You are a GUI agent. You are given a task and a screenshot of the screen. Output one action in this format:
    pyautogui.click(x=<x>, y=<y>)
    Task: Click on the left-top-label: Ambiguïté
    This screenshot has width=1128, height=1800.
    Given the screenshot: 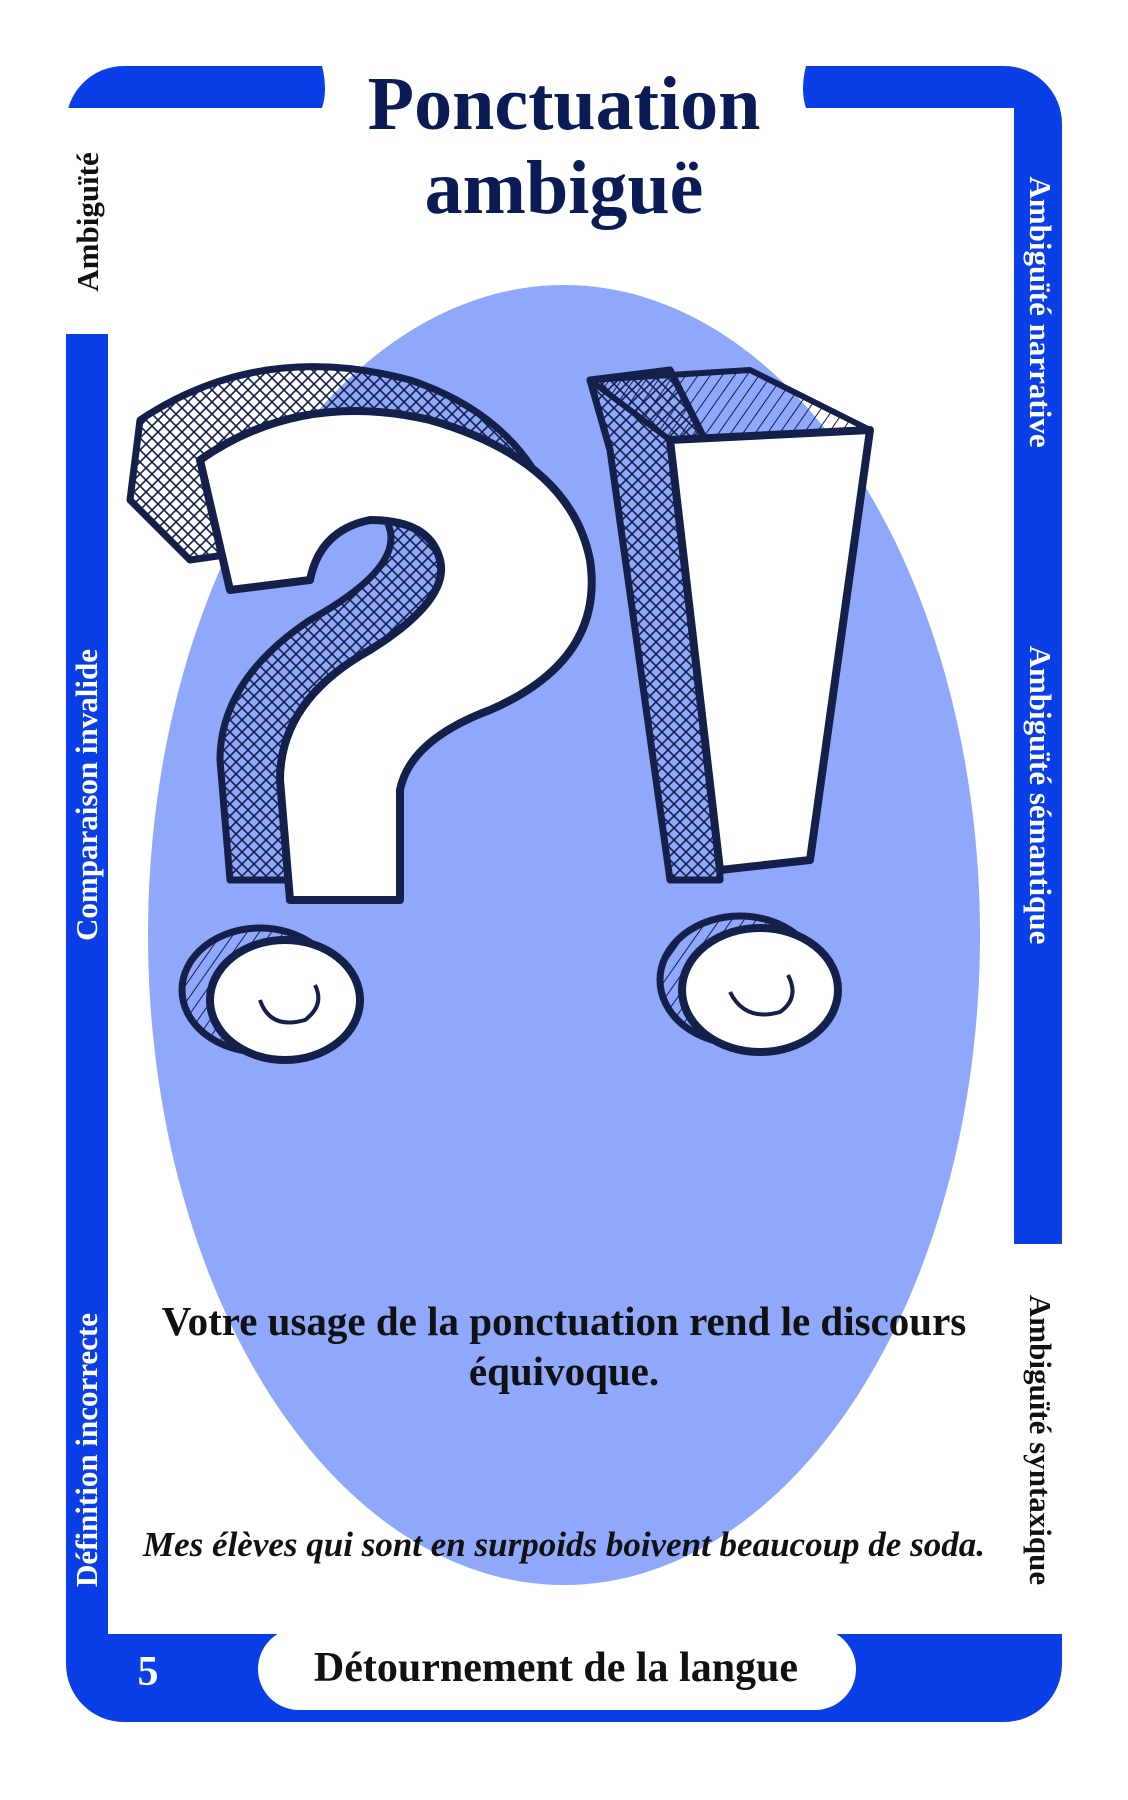 What is the action you would take?
    pyautogui.click(x=87, y=222)
    